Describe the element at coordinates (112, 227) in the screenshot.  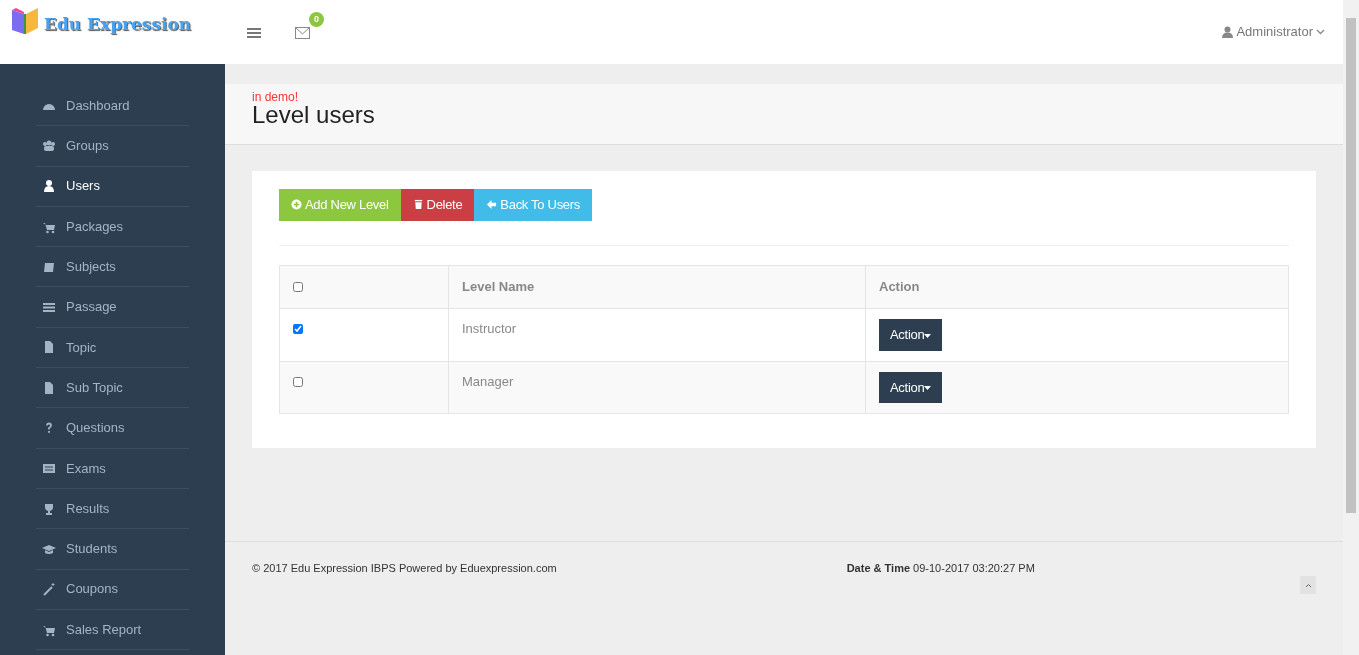
I see `sidebar-item: Packages` at that location.